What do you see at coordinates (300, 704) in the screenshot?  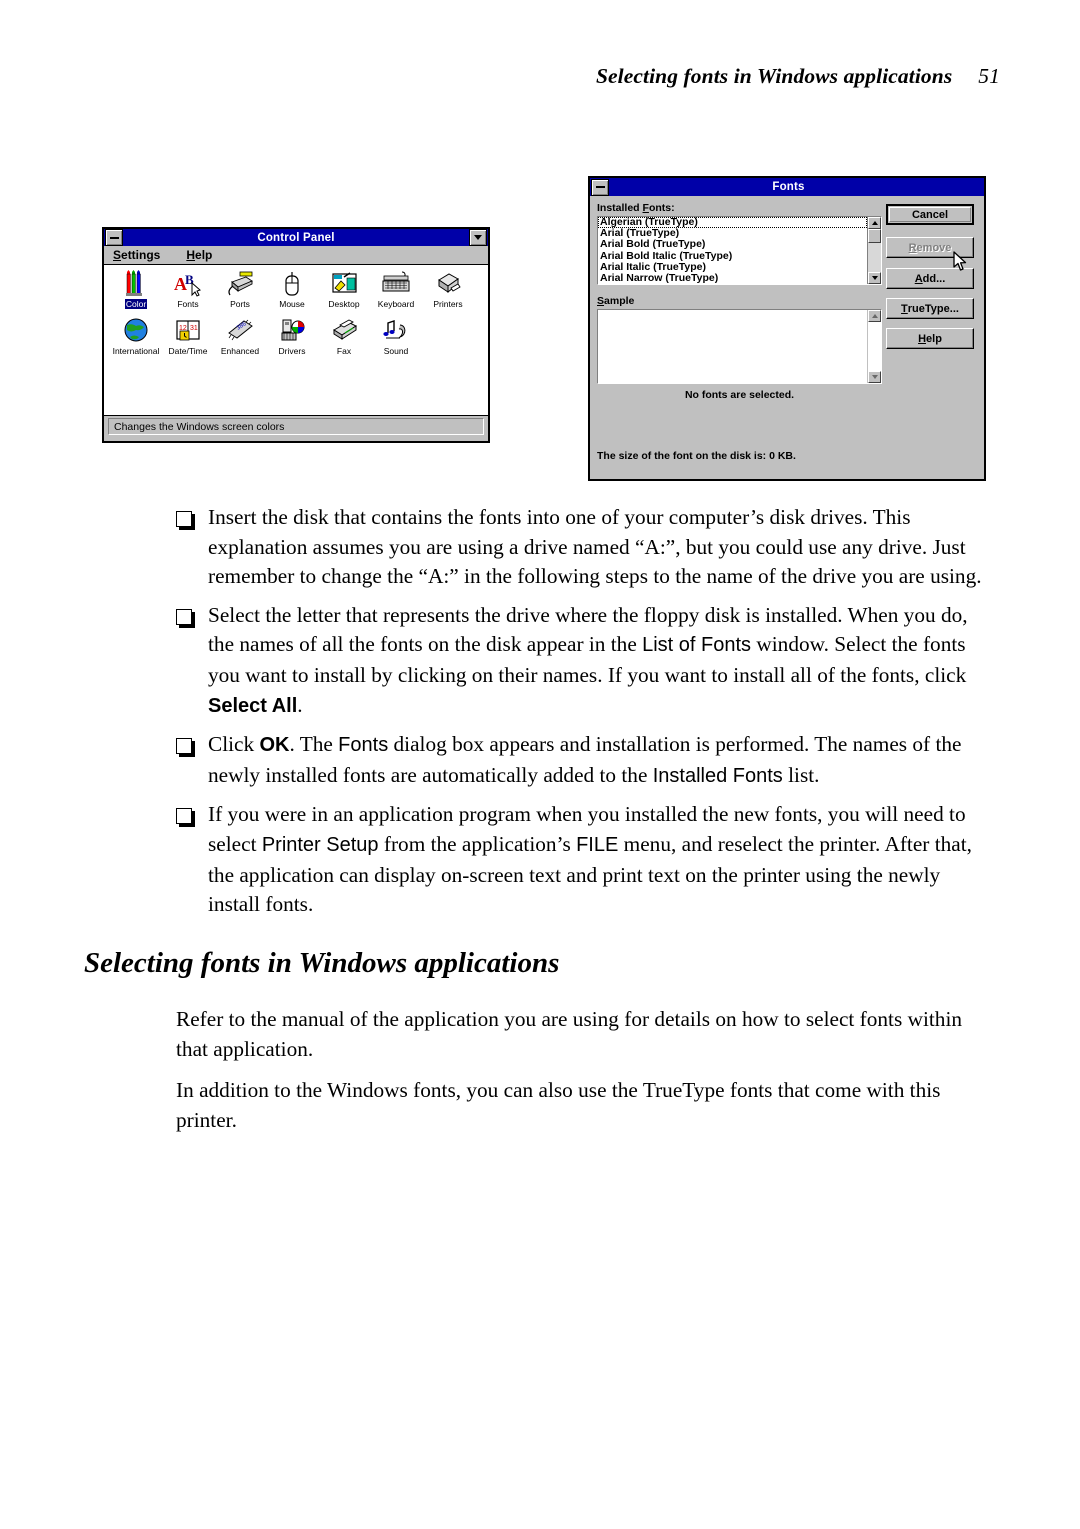 I see `text-run: .` at bounding box center [300, 704].